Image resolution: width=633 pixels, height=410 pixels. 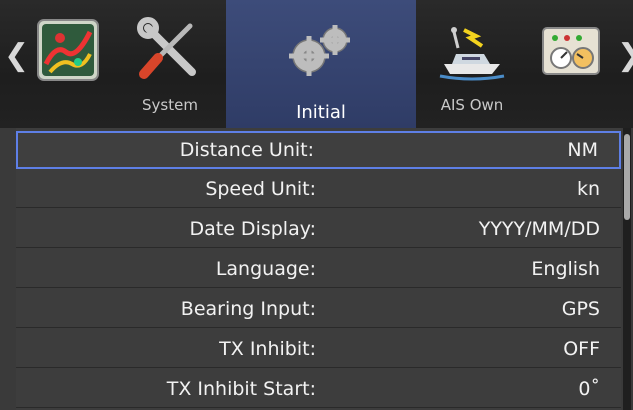 What do you see at coordinates (582, 150) in the screenshot?
I see `setting-value: NM` at bounding box center [582, 150].